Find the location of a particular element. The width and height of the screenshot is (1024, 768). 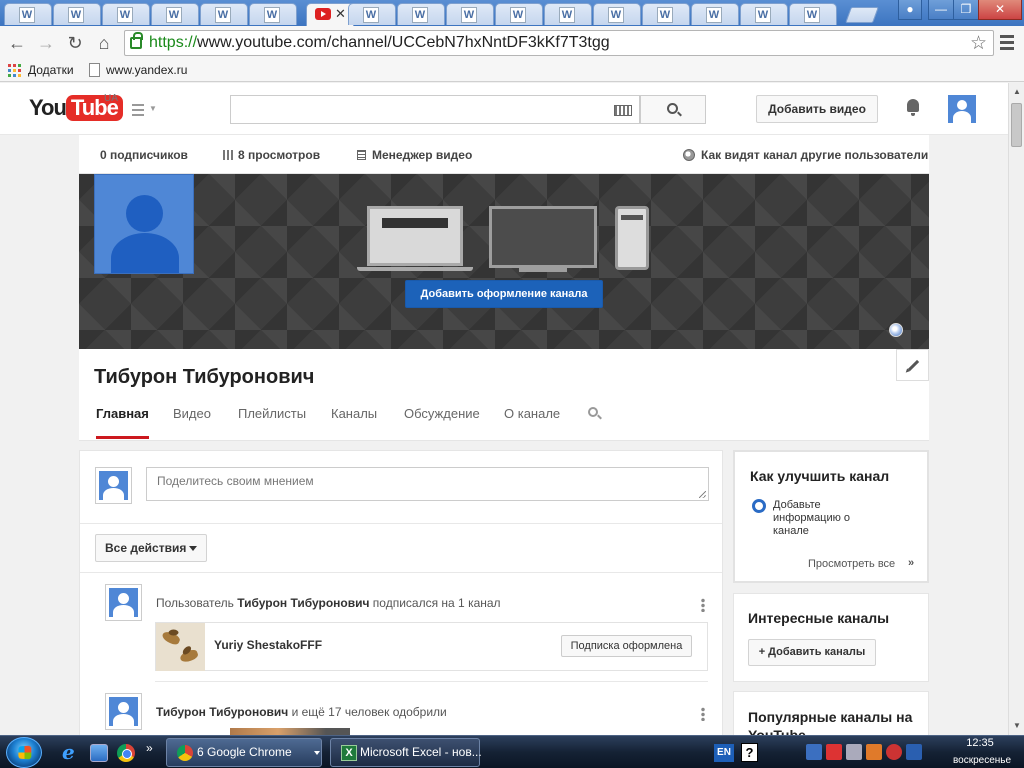

close-window-button: ✕ is located at coordinates (1000, 10).